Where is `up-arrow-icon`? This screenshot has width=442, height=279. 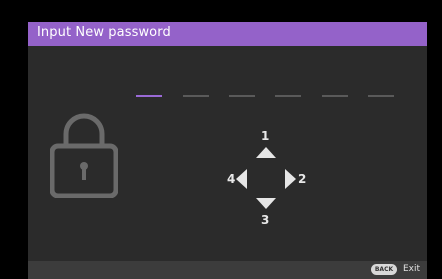 up-arrow-icon is located at coordinates (266, 152).